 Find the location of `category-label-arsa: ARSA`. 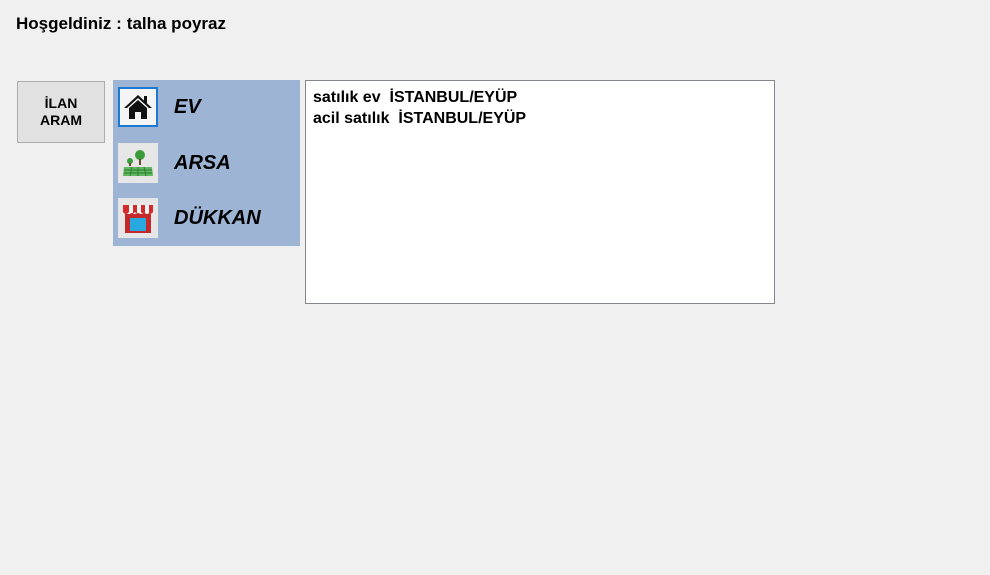

category-label-arsa: ARSA is located at coordinates (202, 162).